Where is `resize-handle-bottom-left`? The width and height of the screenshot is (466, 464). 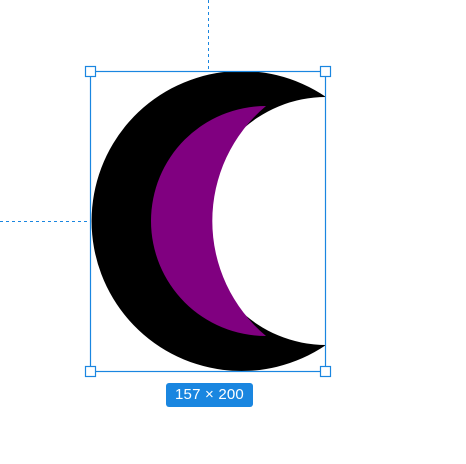
resize-handle-bottom-left is located at coordinates (90, 371).